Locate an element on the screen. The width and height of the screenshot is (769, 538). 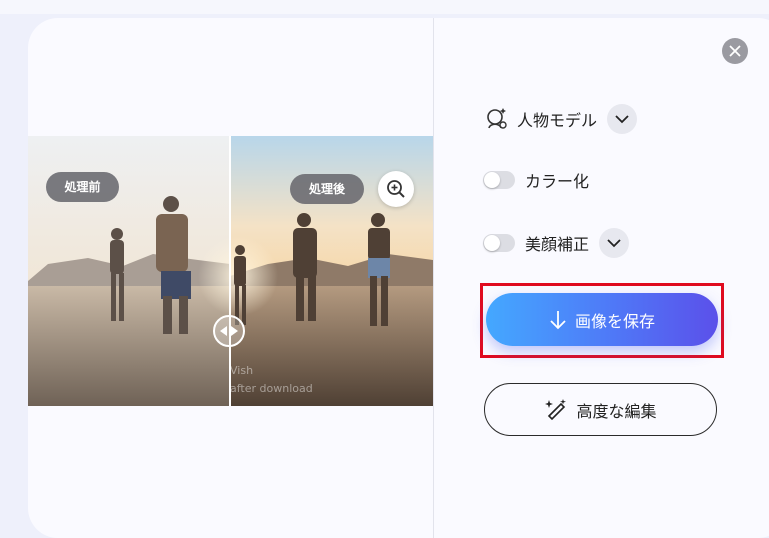
close-button is located at coordinates (735, 51).